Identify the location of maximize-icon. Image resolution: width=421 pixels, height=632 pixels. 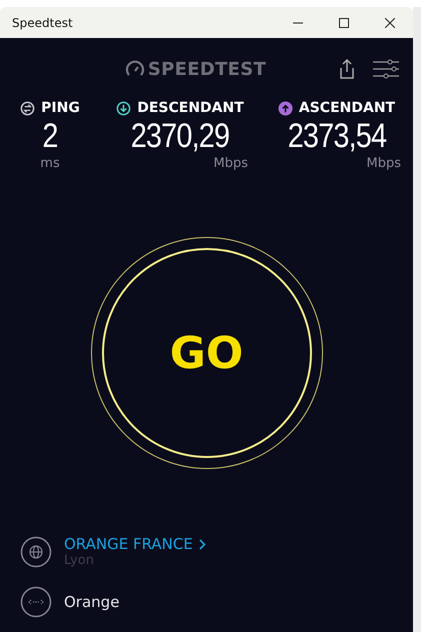
(344, 23).